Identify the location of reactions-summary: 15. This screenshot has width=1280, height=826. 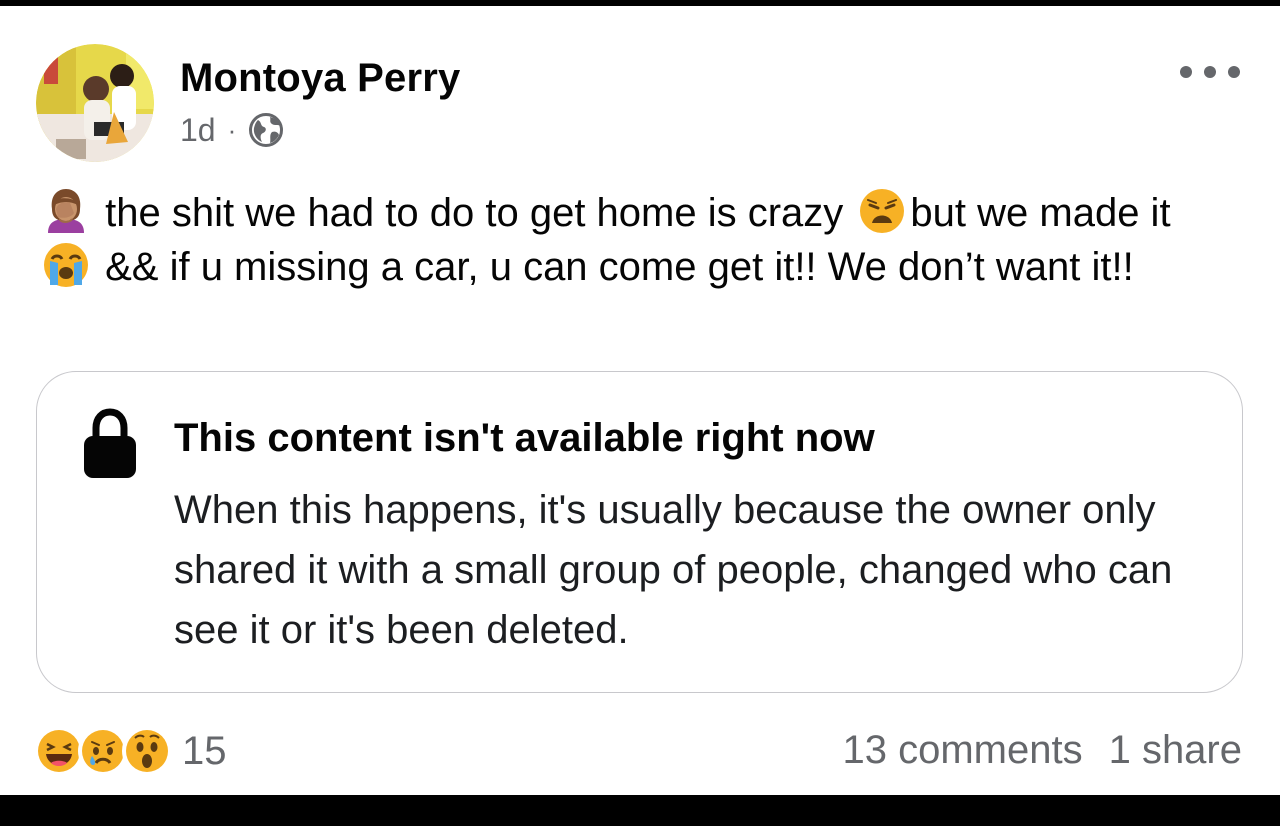
(130, 751).